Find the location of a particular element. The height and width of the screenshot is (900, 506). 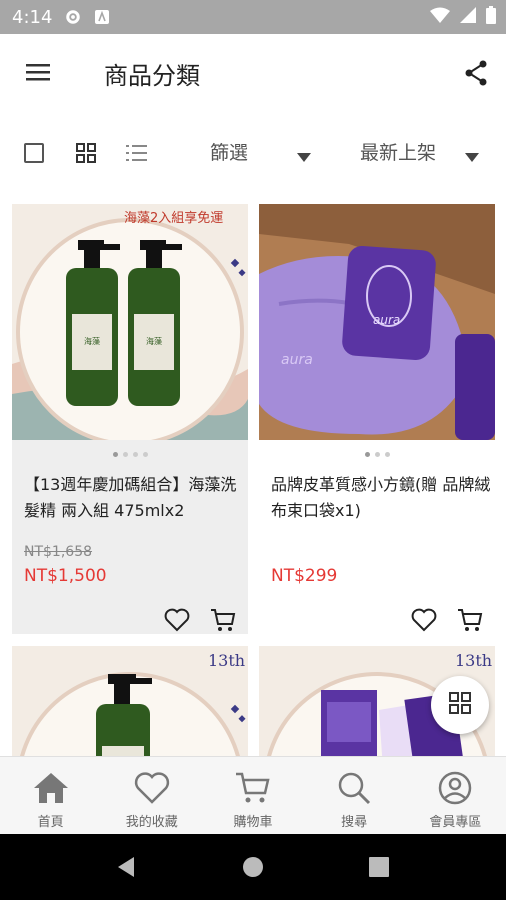

bottle-label-right: 海藻 is located at coordinates (154, 341).